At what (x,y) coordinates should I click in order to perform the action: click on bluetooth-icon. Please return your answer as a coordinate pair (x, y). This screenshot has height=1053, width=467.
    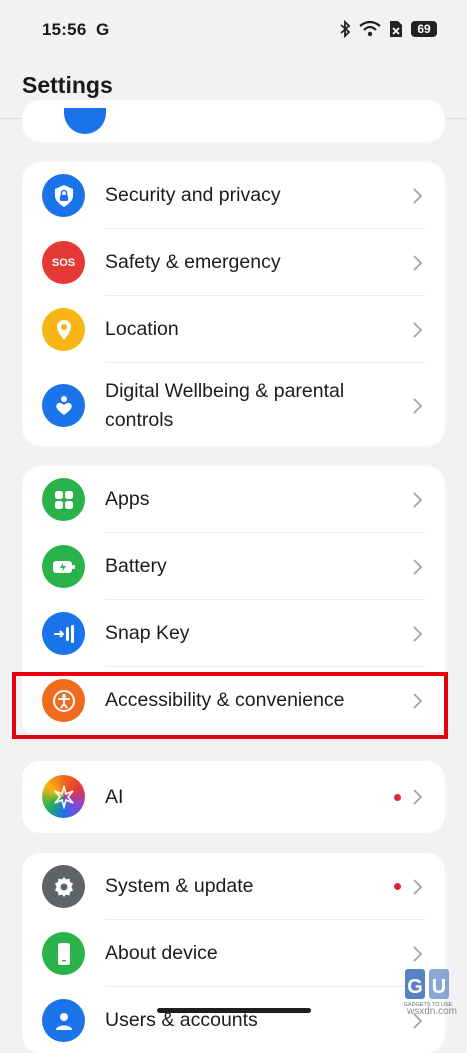
    Looking at the image, I should click on (345, 29).